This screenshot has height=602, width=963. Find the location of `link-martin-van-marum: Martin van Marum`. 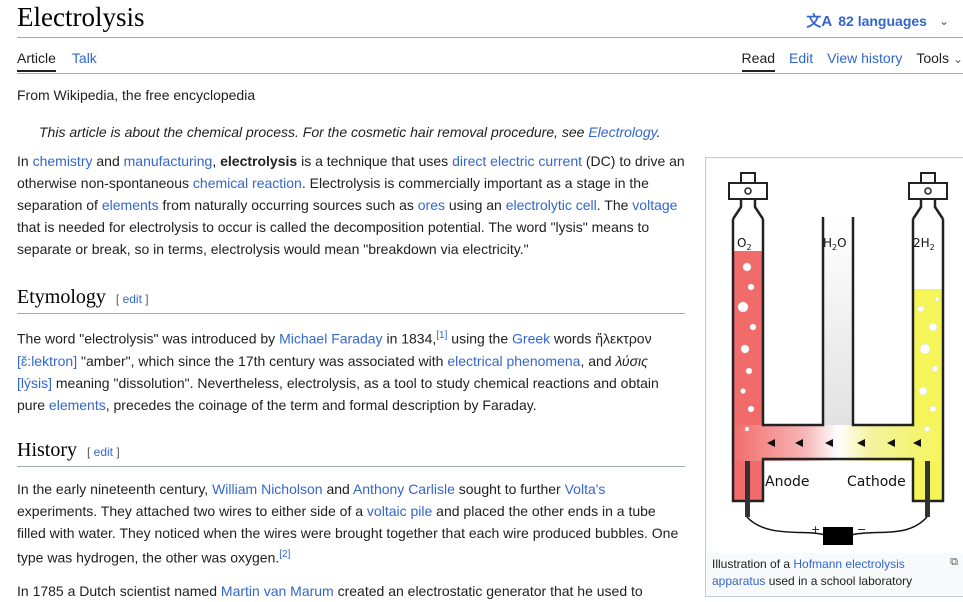

link-martin-van-marum: Martin van Marum is located at coordinates (277, 591).